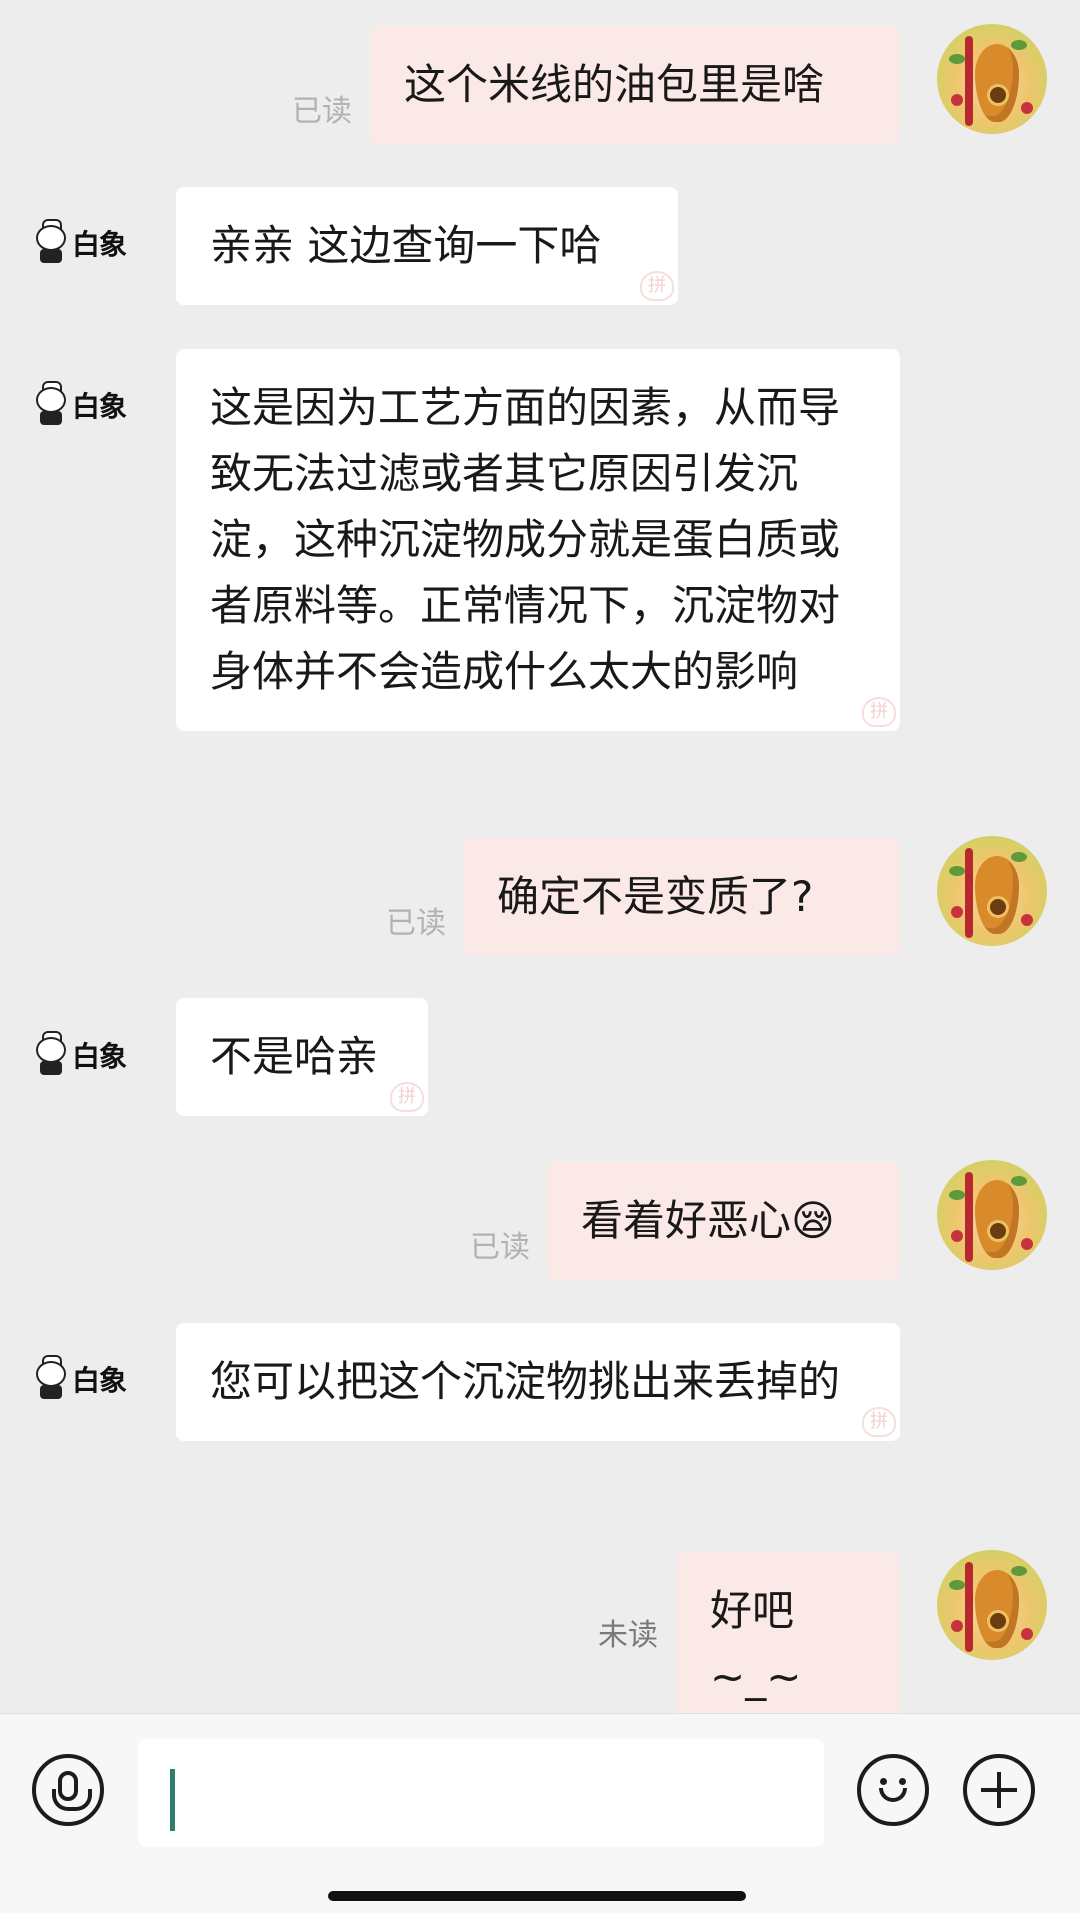 The height and width of the screenshot is (1913, 1080). I want to click on home-indicator, so click(537, 1896).